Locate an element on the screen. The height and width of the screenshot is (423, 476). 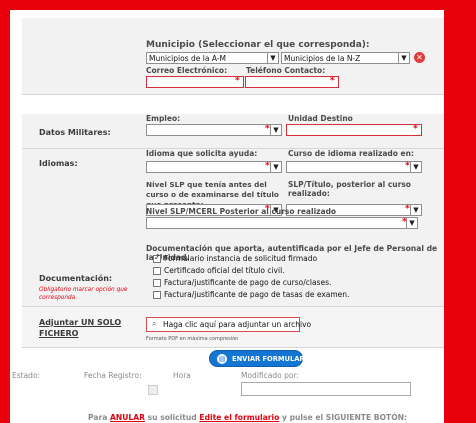
adjuntar-label: Adjuntar UN SOLO FICHERO is located at coordinates (80, 328).